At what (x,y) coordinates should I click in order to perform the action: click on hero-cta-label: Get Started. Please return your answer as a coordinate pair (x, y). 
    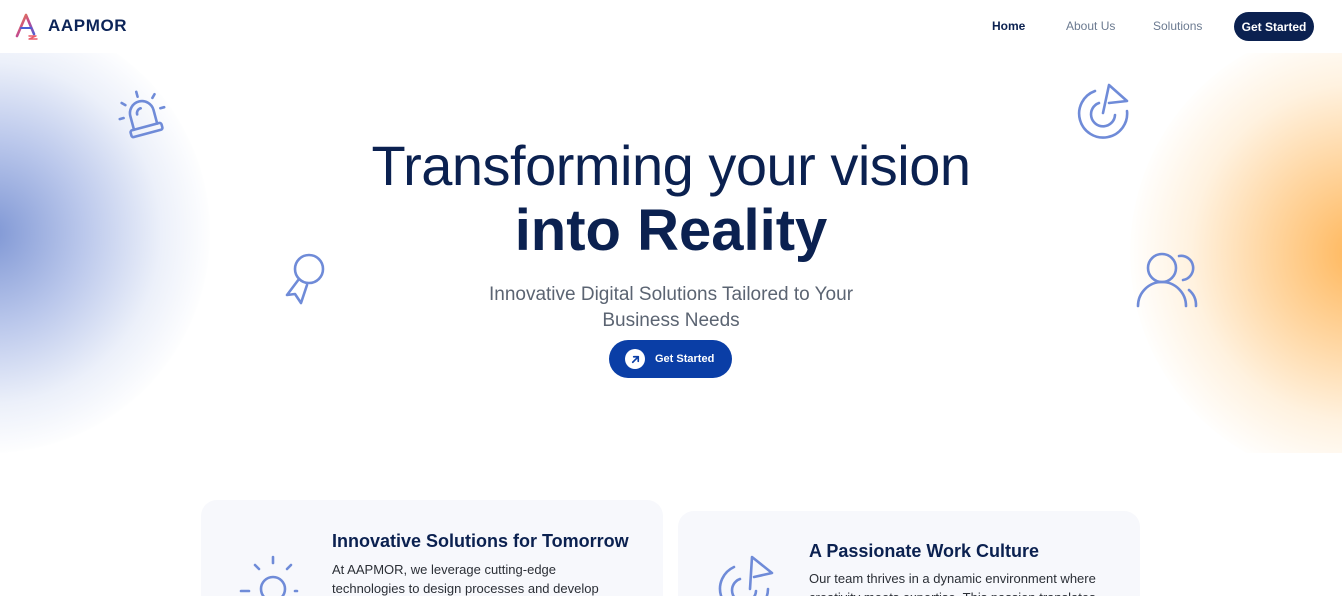
    Looking at the image, I should click on (685, 359).